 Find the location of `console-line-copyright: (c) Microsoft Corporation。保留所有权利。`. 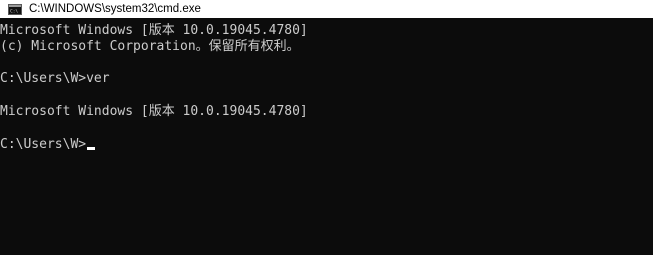

console-line-copyright: (c) Microsoft Corporation。保留所有权利。 is located at coordinates (150, 46).